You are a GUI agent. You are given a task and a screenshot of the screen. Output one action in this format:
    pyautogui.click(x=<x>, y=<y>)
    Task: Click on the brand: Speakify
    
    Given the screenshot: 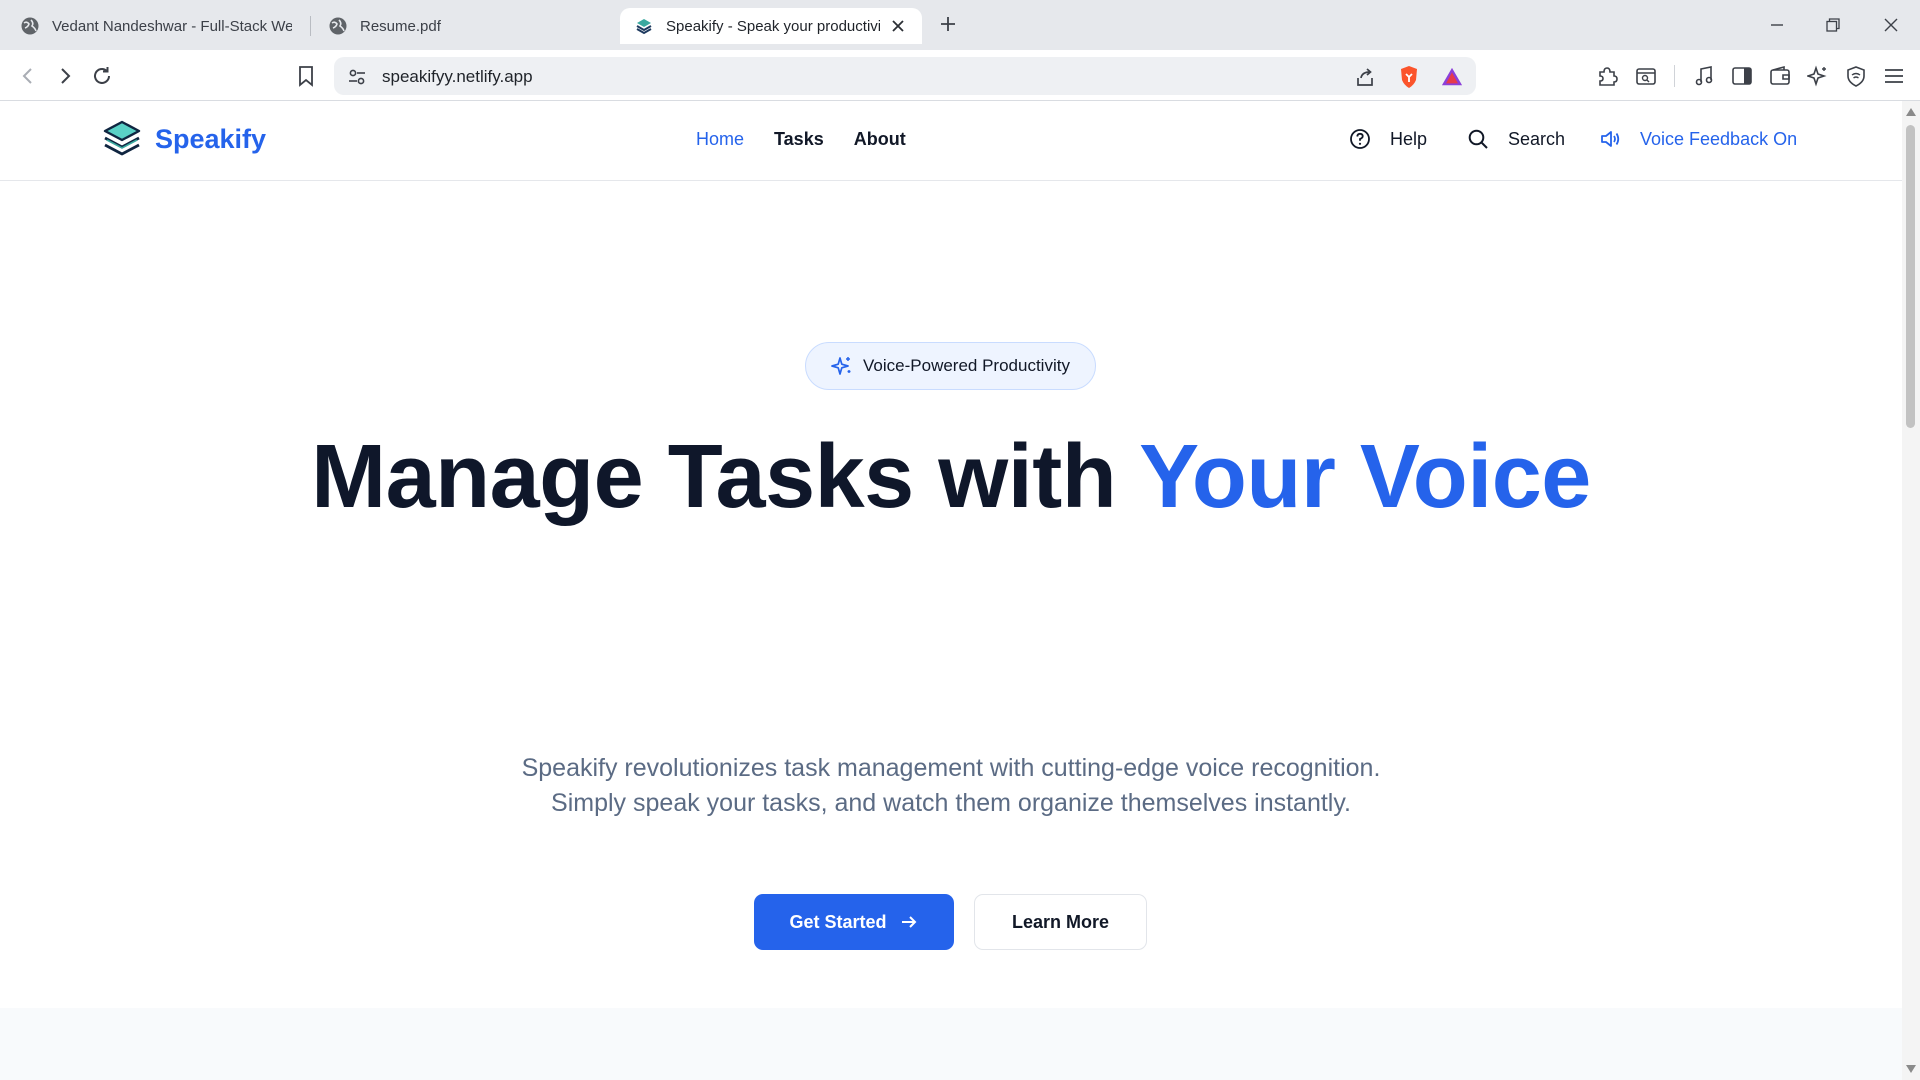 What is the action you would take?
    pyautogui.click(x=184, y=139)
    